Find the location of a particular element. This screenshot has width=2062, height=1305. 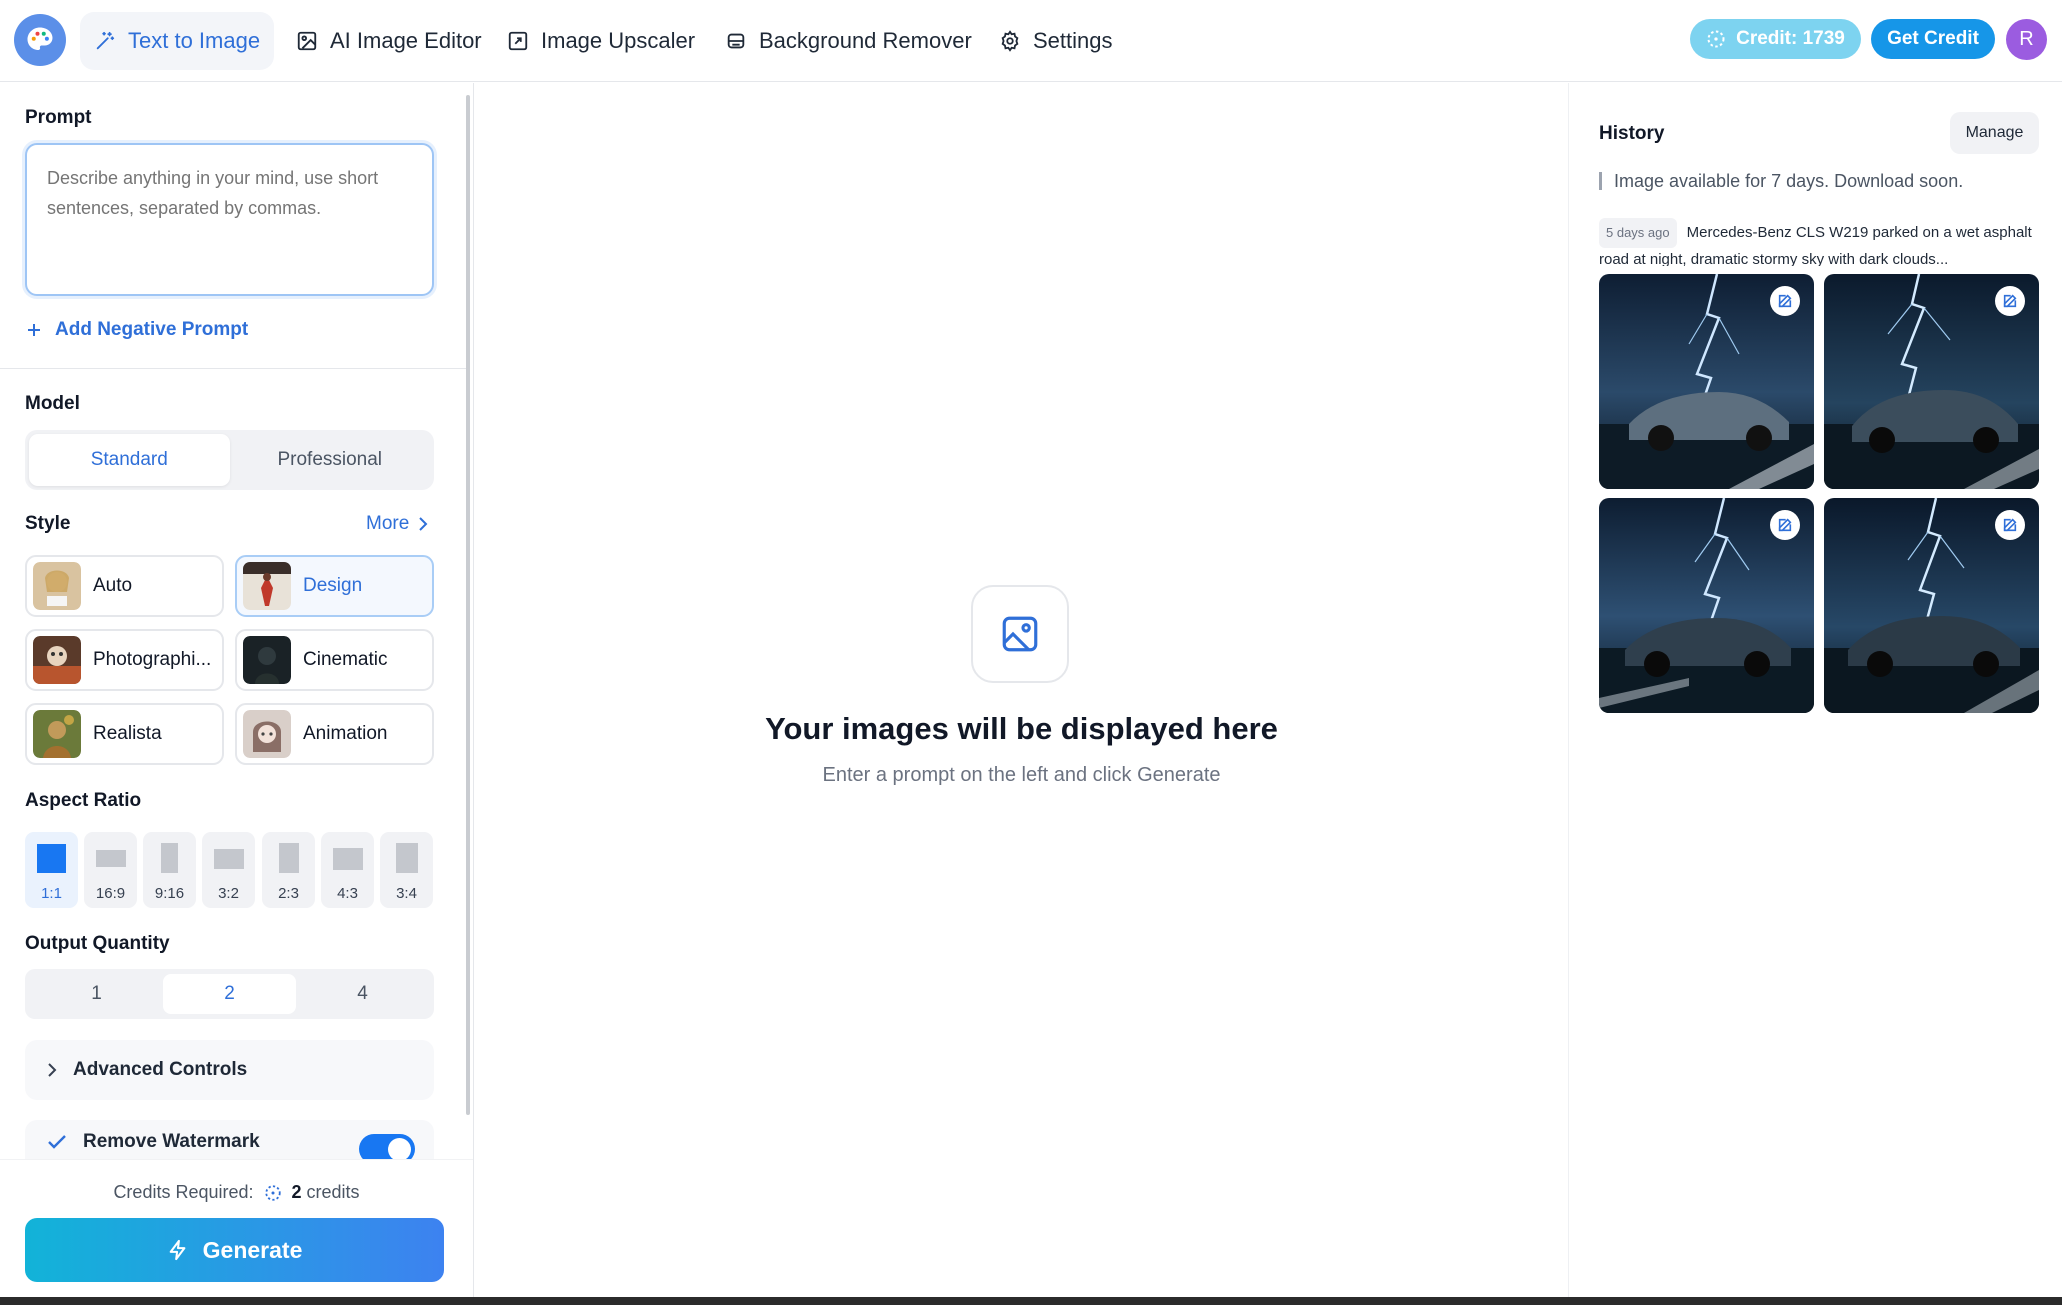

aspect-option-9-16: 9:16 is located at coordinates (169, 870).